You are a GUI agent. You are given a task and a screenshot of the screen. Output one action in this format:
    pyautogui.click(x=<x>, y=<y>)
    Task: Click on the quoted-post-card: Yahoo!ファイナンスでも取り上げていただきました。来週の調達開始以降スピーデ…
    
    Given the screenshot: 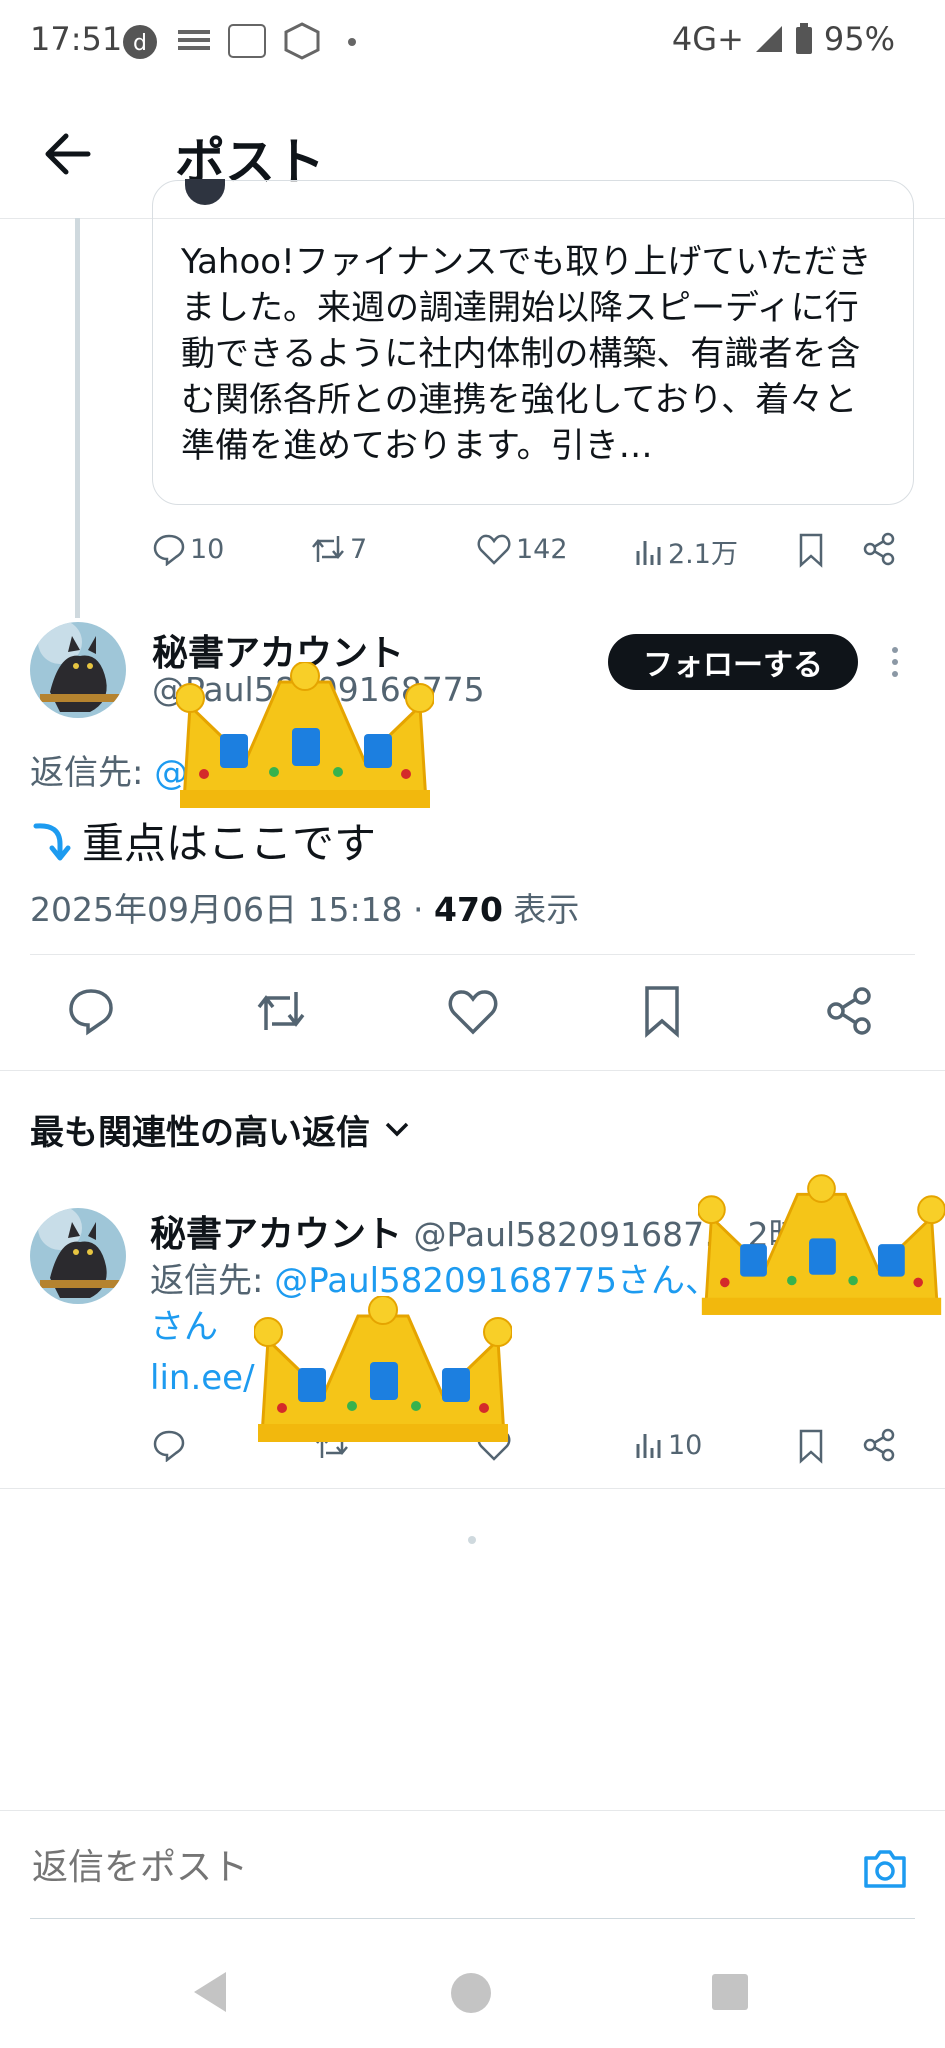 What is the action you would take?
    pyautogui.click(x=533, y=342)
    